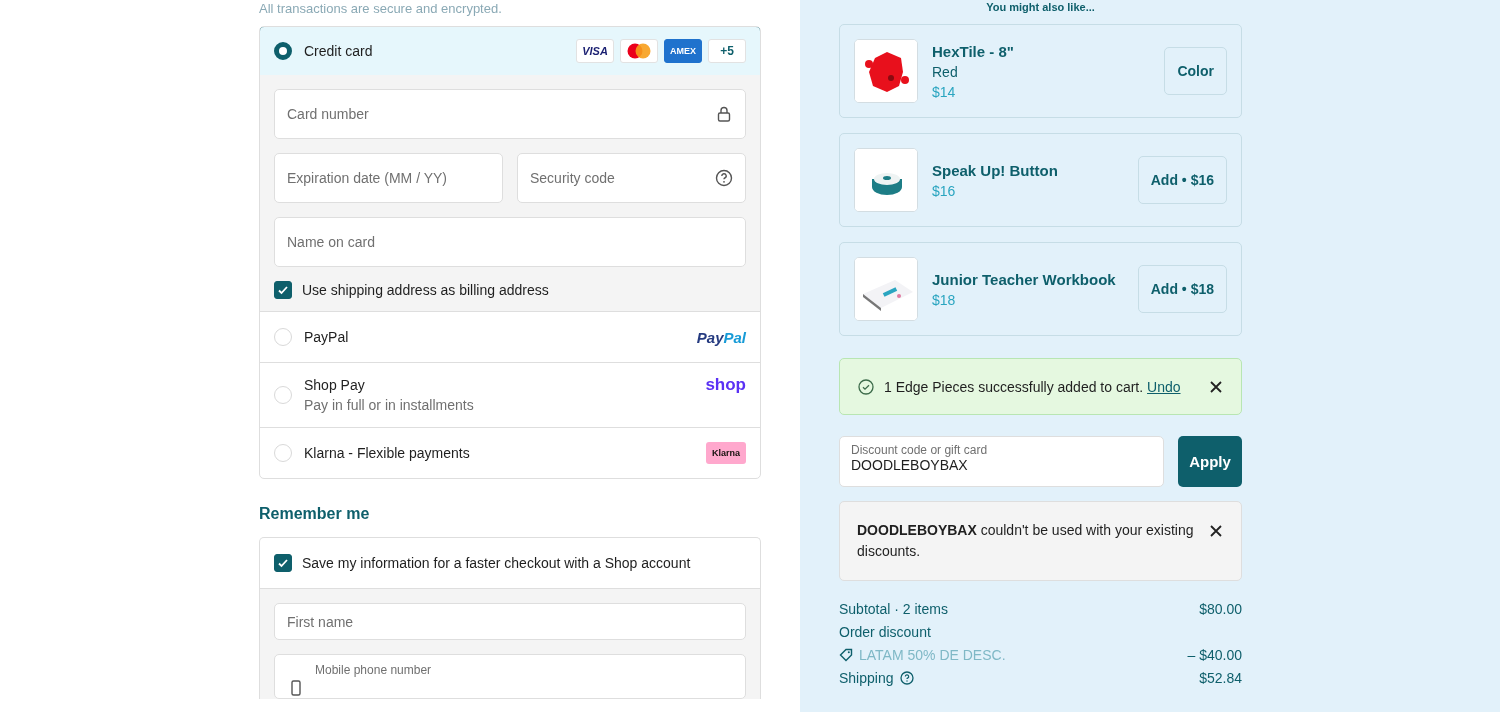 The image size is (1500, 712). I want to click on security-note: All transactions are secure and encrypted., so click(381, 8).